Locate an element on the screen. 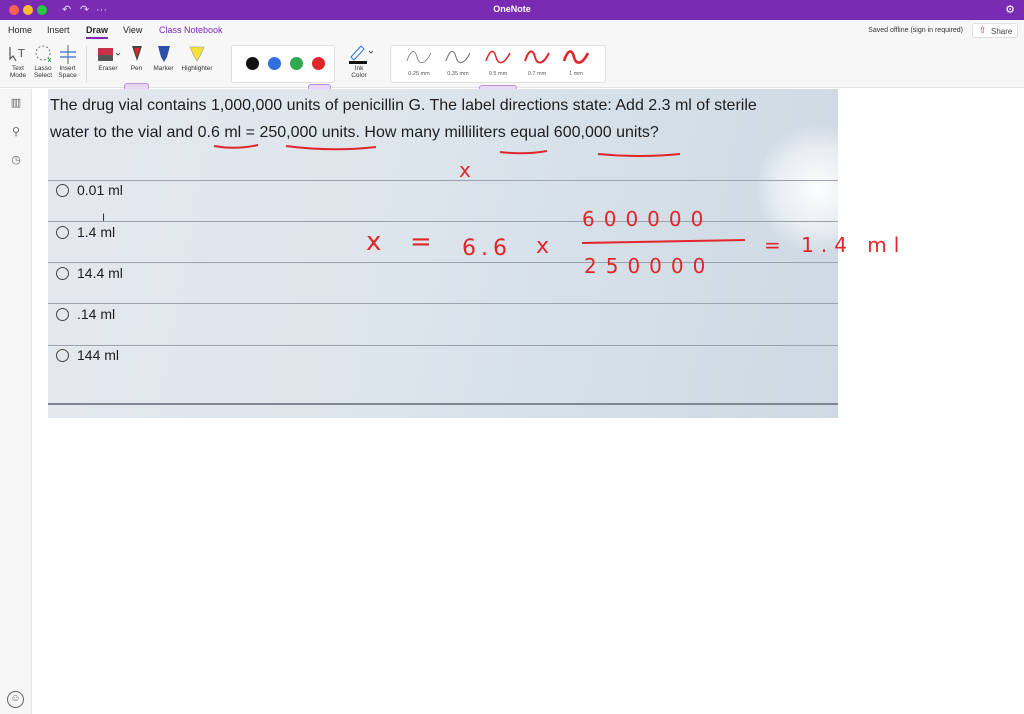  marker-icon is located at coordinates (163, 54).